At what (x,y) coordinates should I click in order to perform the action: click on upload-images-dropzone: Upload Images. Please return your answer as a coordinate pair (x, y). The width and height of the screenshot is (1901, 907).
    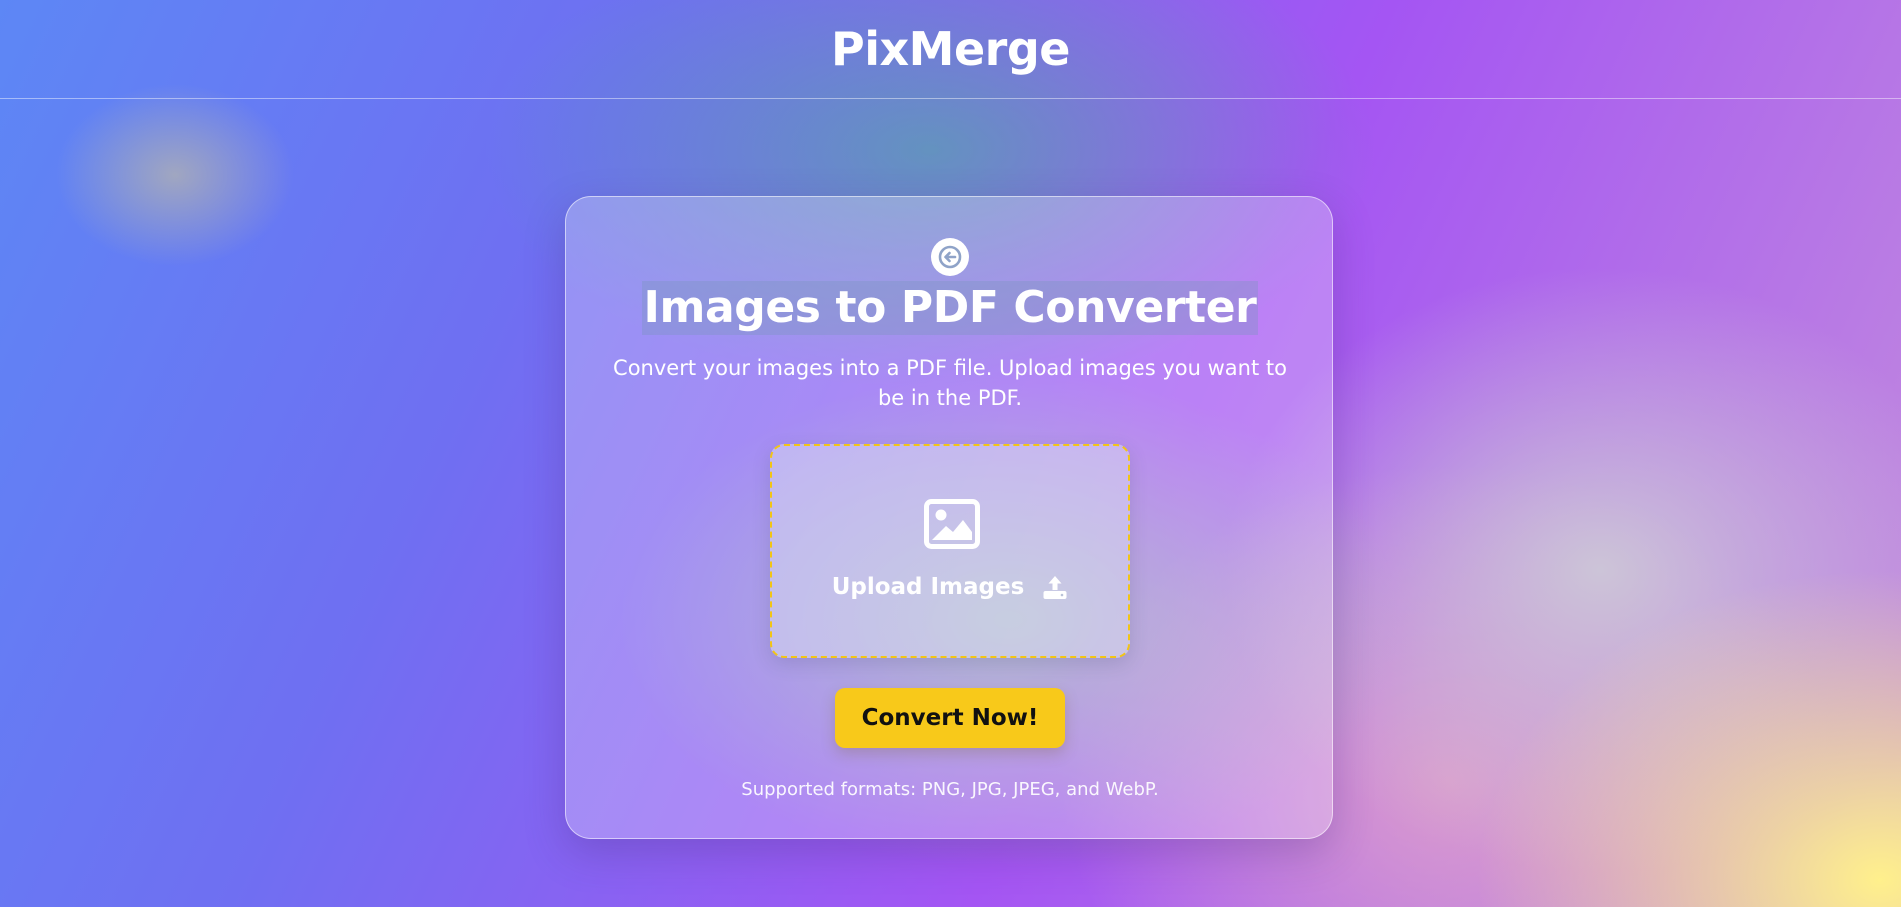
    Looking at the image, I should click on (950, 551).